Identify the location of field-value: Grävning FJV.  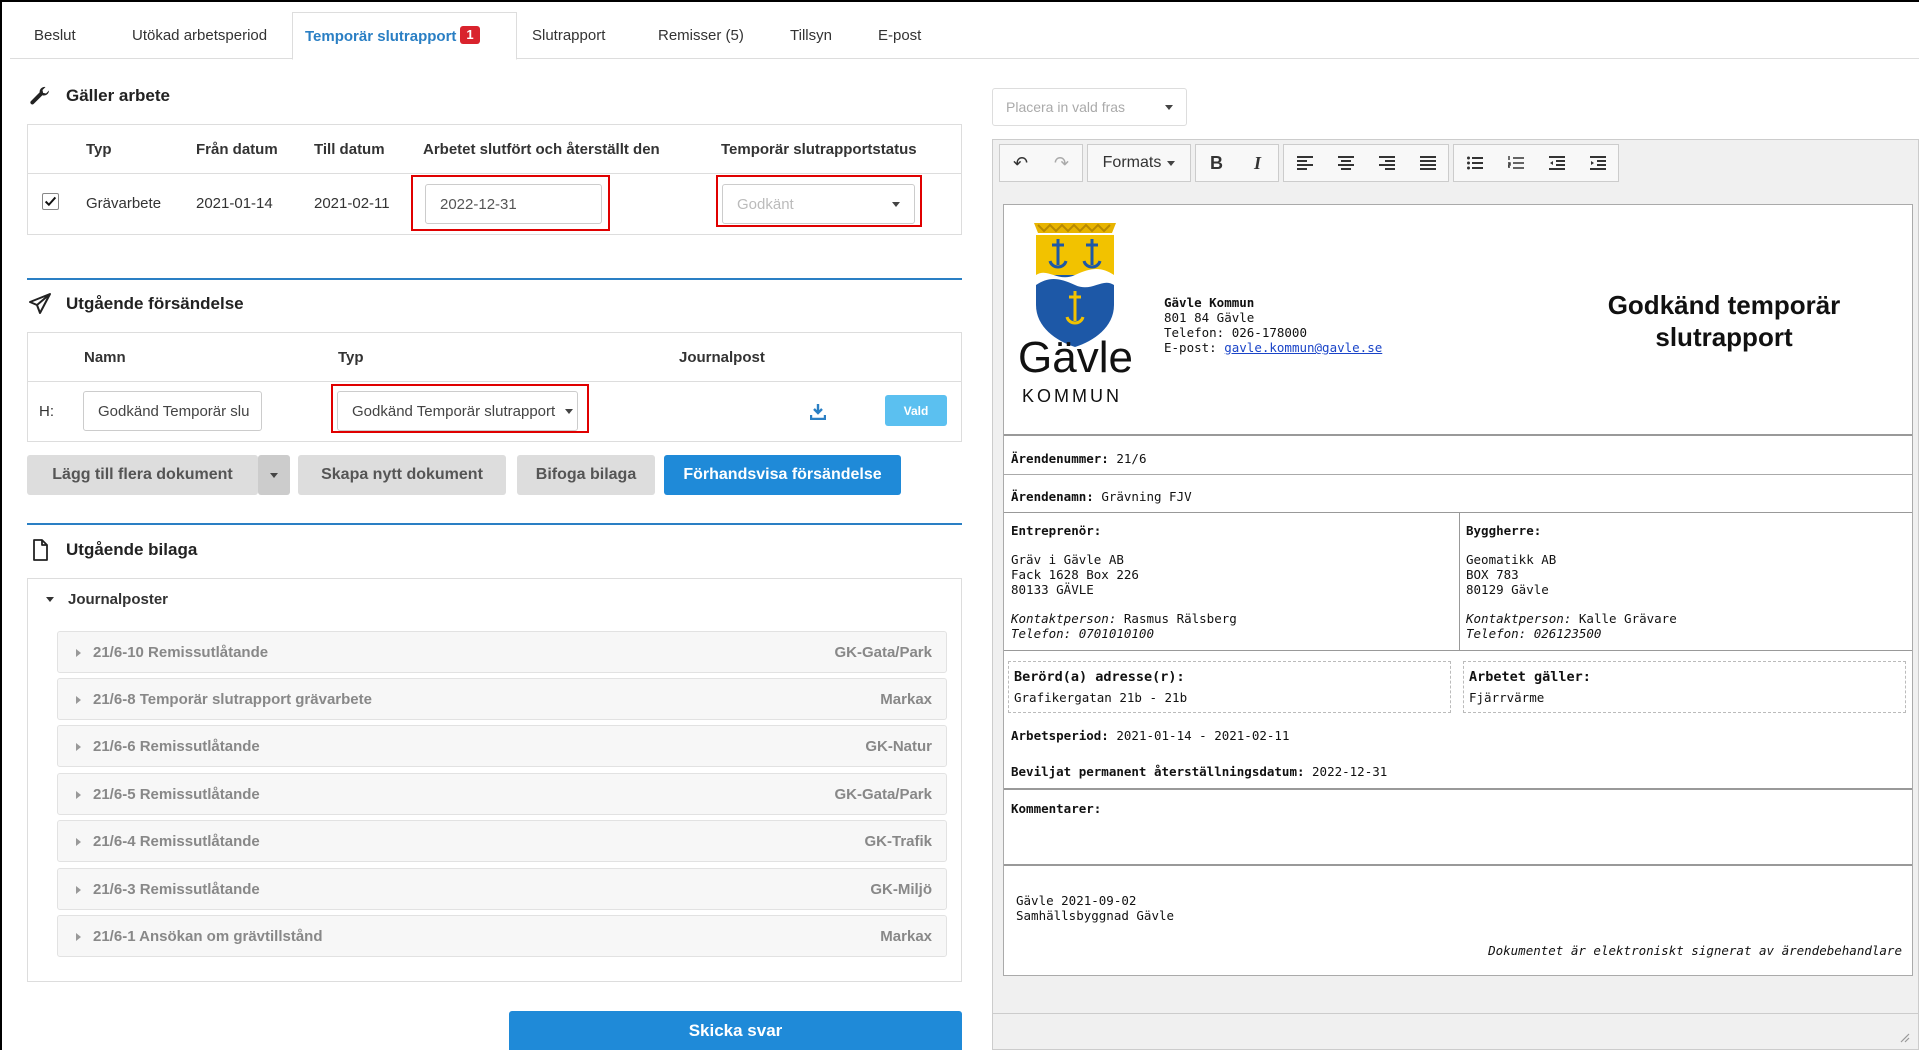
(1146, 496).